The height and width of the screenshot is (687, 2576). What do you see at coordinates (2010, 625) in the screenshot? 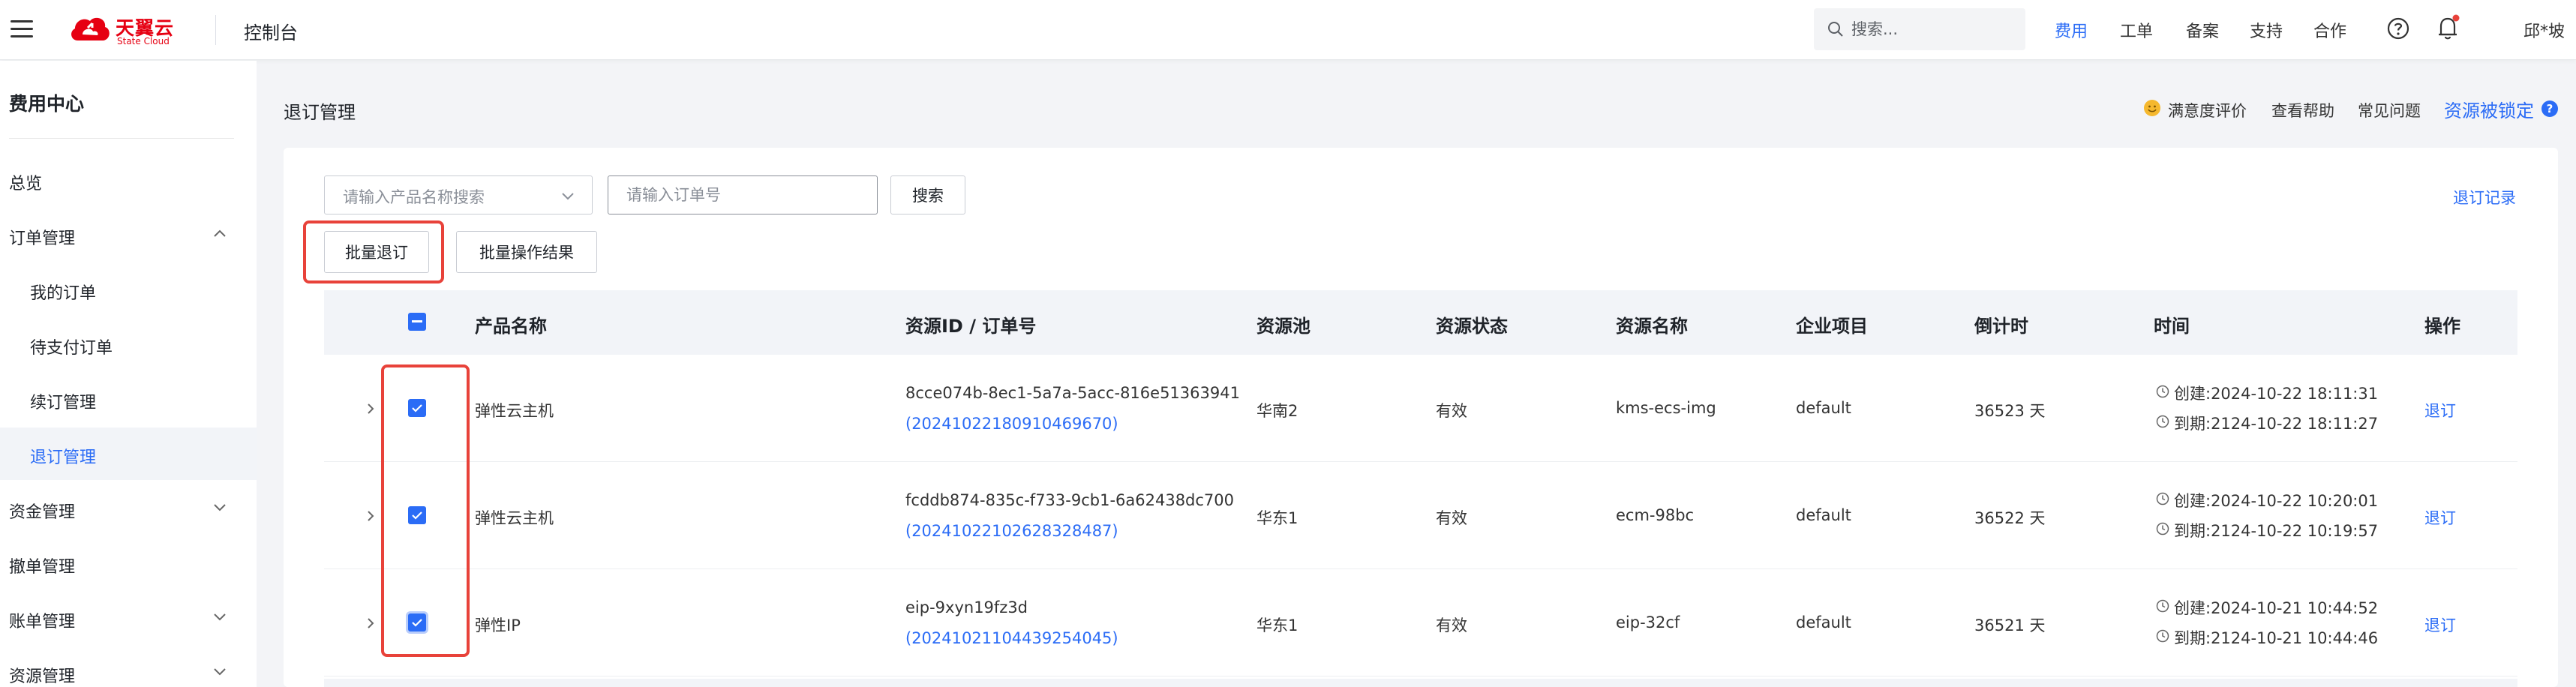
I see `countdown: 36521 天` at bounding box center [2010, 625].